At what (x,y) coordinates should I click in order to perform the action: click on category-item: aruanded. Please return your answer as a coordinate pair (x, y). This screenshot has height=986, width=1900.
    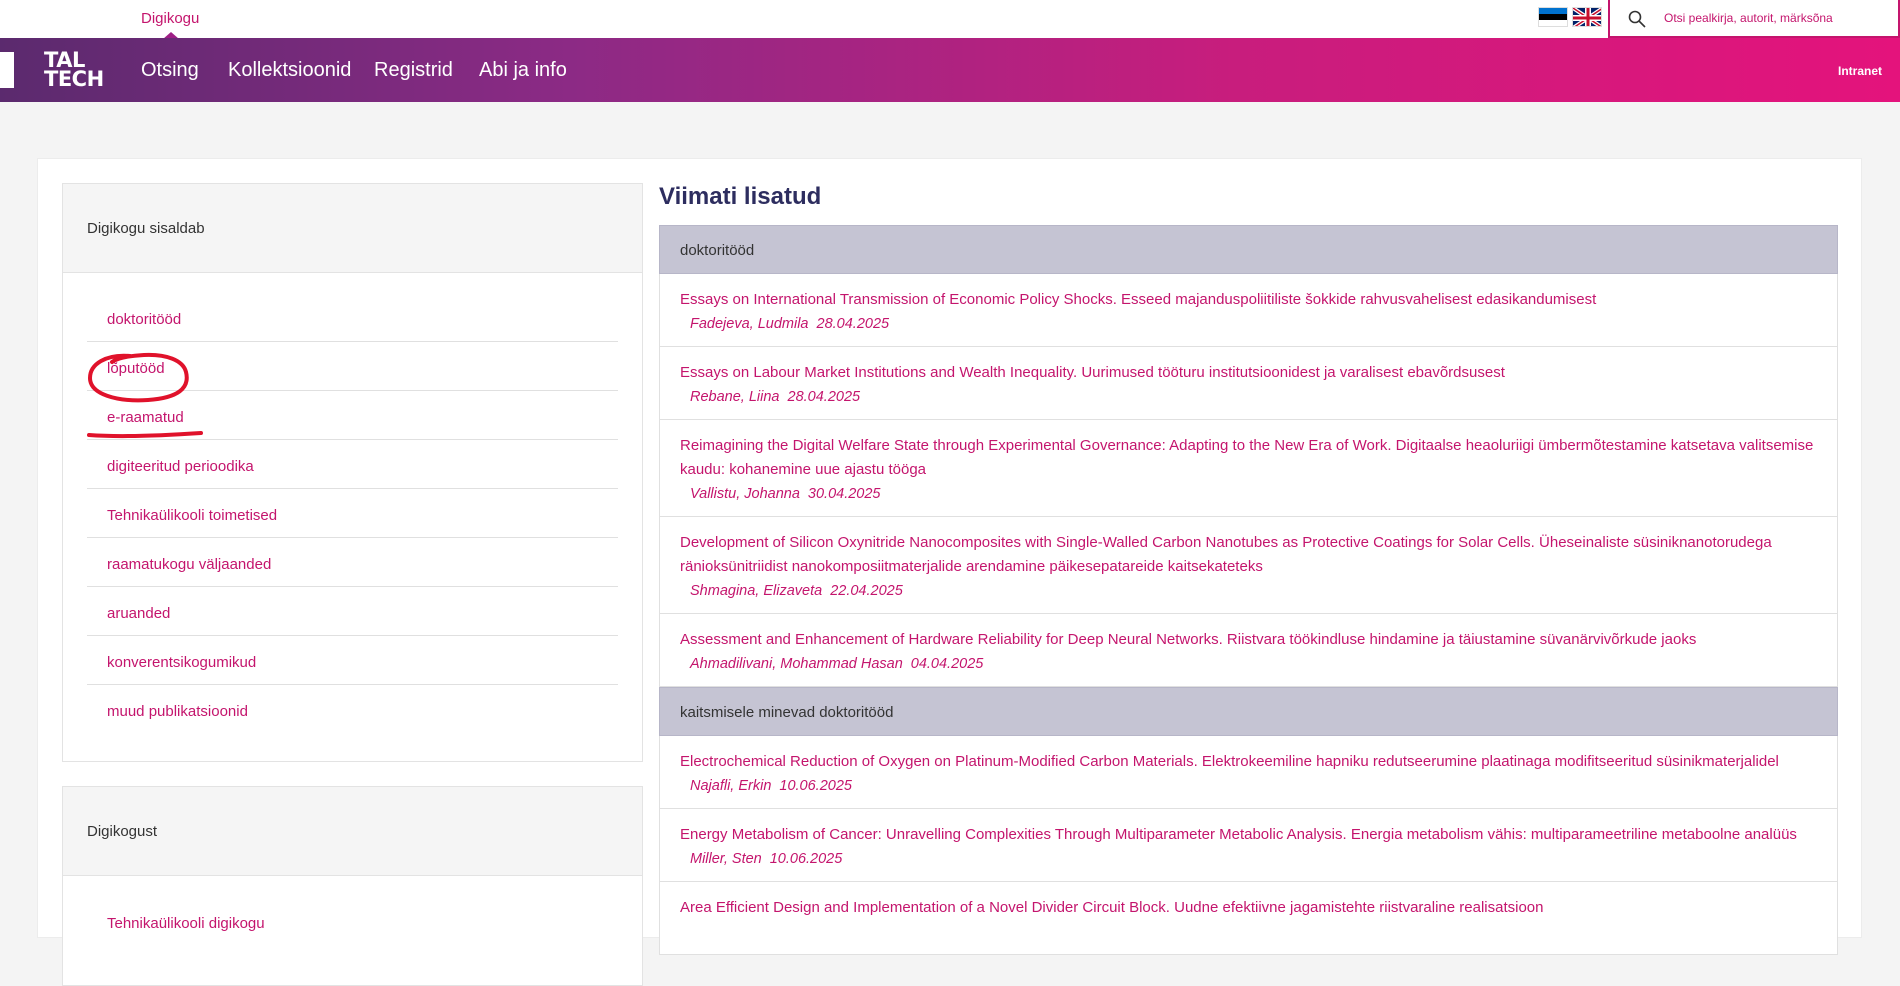
    Looking at the image, I should click on (352, 611).